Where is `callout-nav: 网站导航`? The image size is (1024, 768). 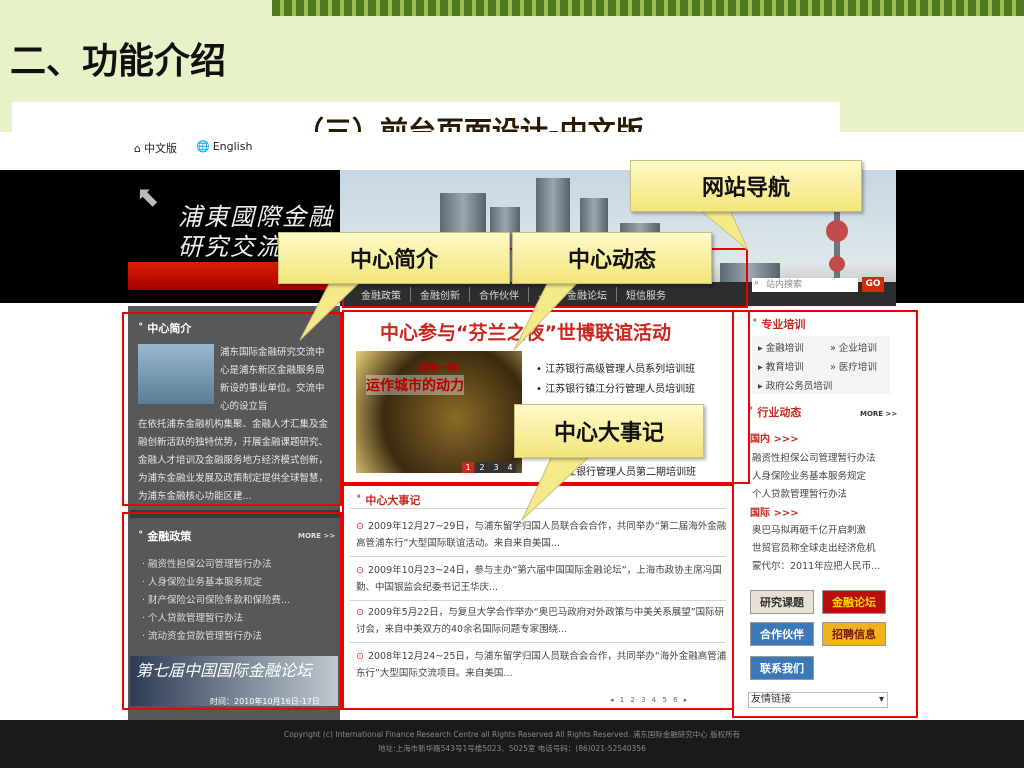
callout-nav: 网站导航 is located at coordinates (746, 186).